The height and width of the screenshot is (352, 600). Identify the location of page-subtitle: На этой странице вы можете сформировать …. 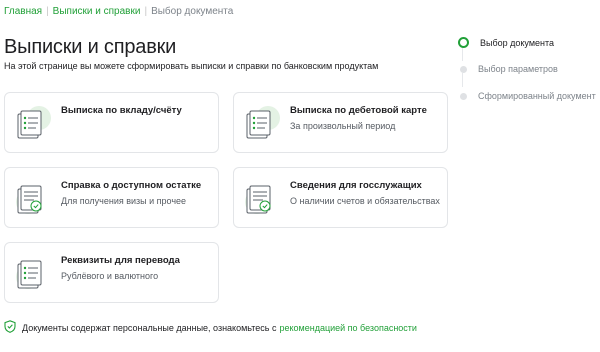
(191, 66).